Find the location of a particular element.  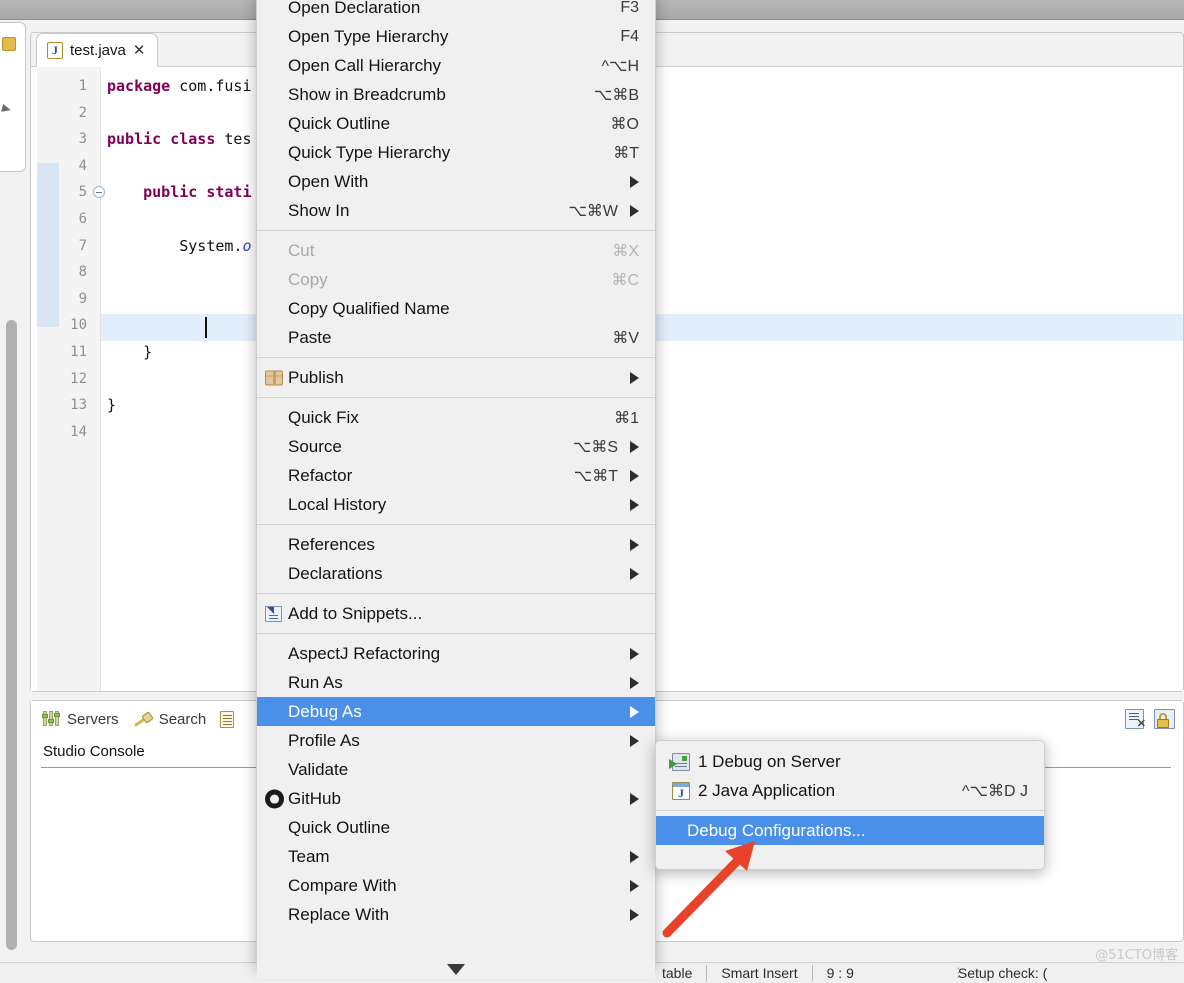

fold-collapse-icon is located at coordinates (99, 192).